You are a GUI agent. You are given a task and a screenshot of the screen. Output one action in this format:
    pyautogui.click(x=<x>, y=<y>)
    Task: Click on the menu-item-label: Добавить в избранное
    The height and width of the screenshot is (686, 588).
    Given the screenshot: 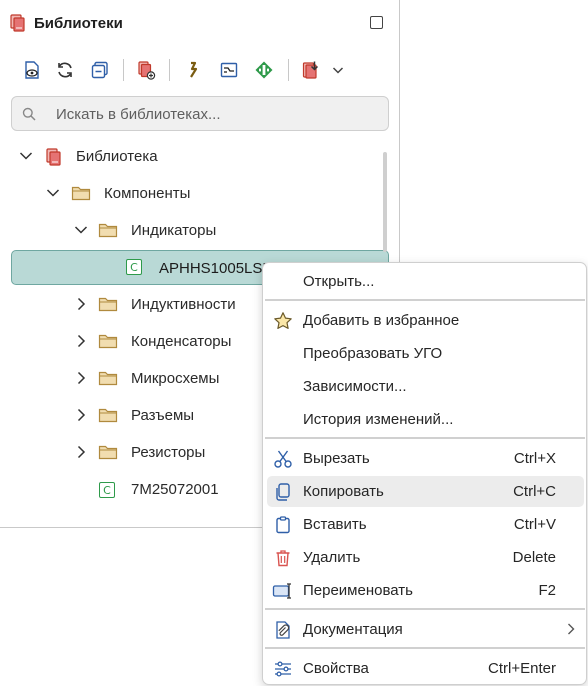 What is the action you would take?
    pyautogui.click(x=381, y=320)
    